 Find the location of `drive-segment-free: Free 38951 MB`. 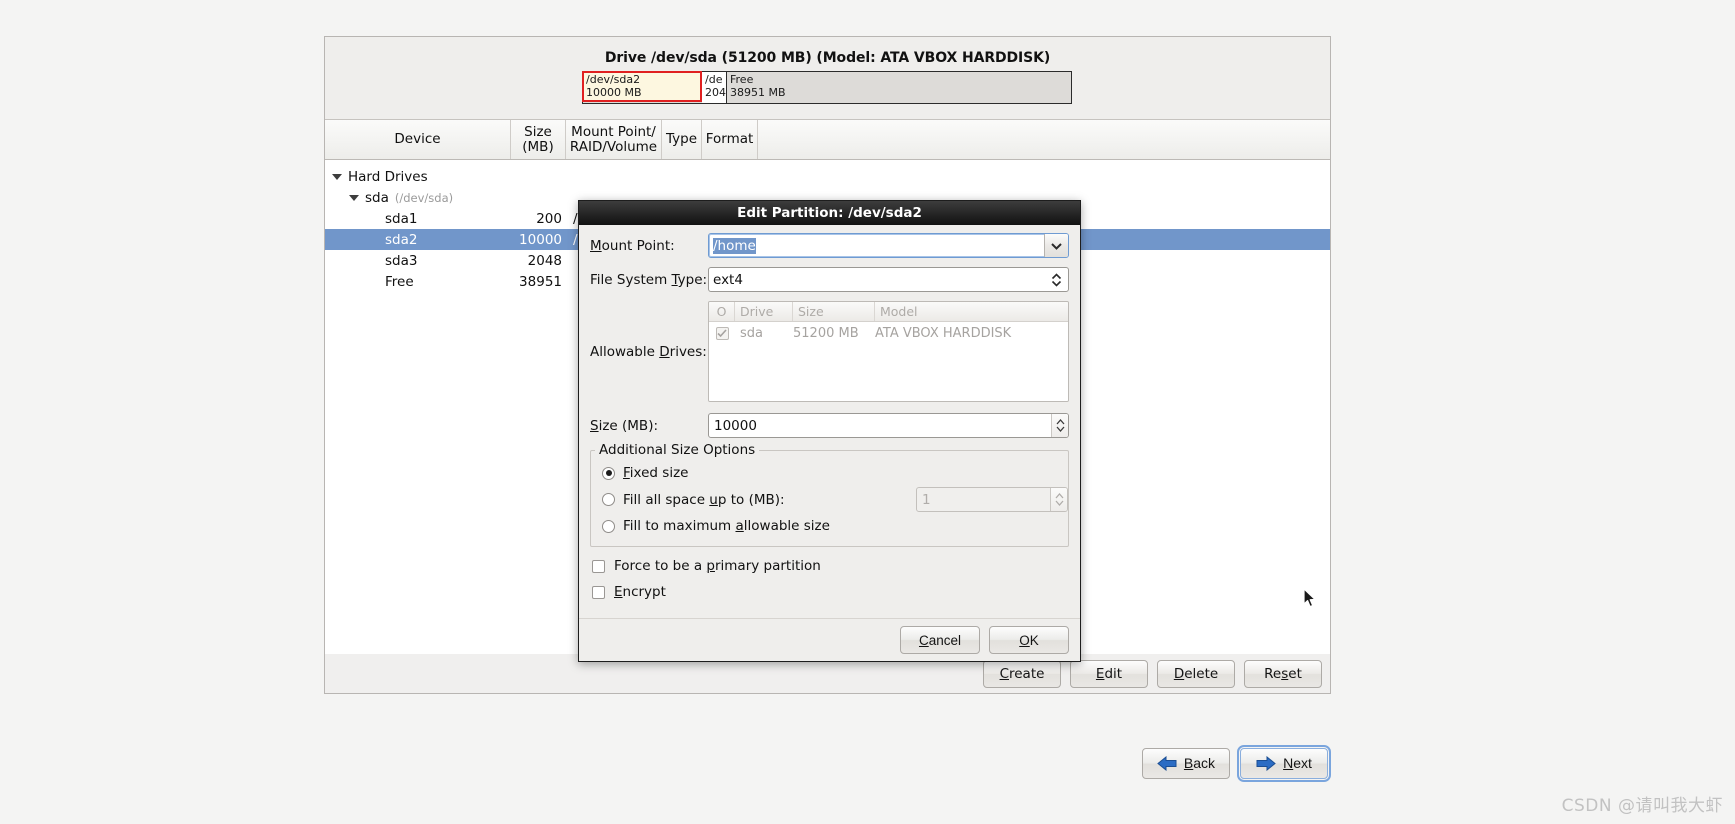

drive-segment-free: Free 38951 MB is located at coordinates (899, 87).